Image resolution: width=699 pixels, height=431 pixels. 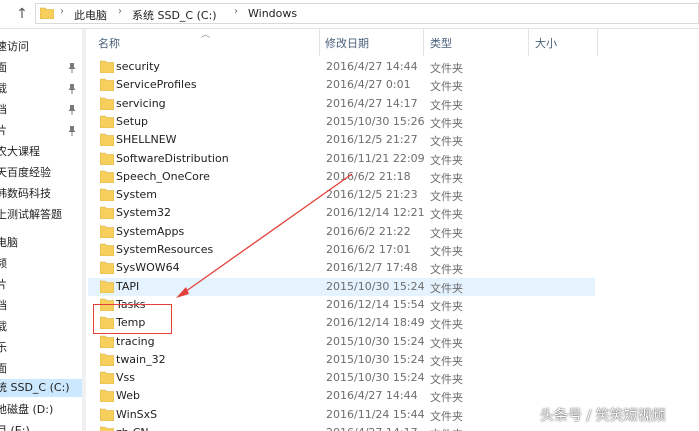 I want to click on nav-item: 频, so click(x=3, y=264).